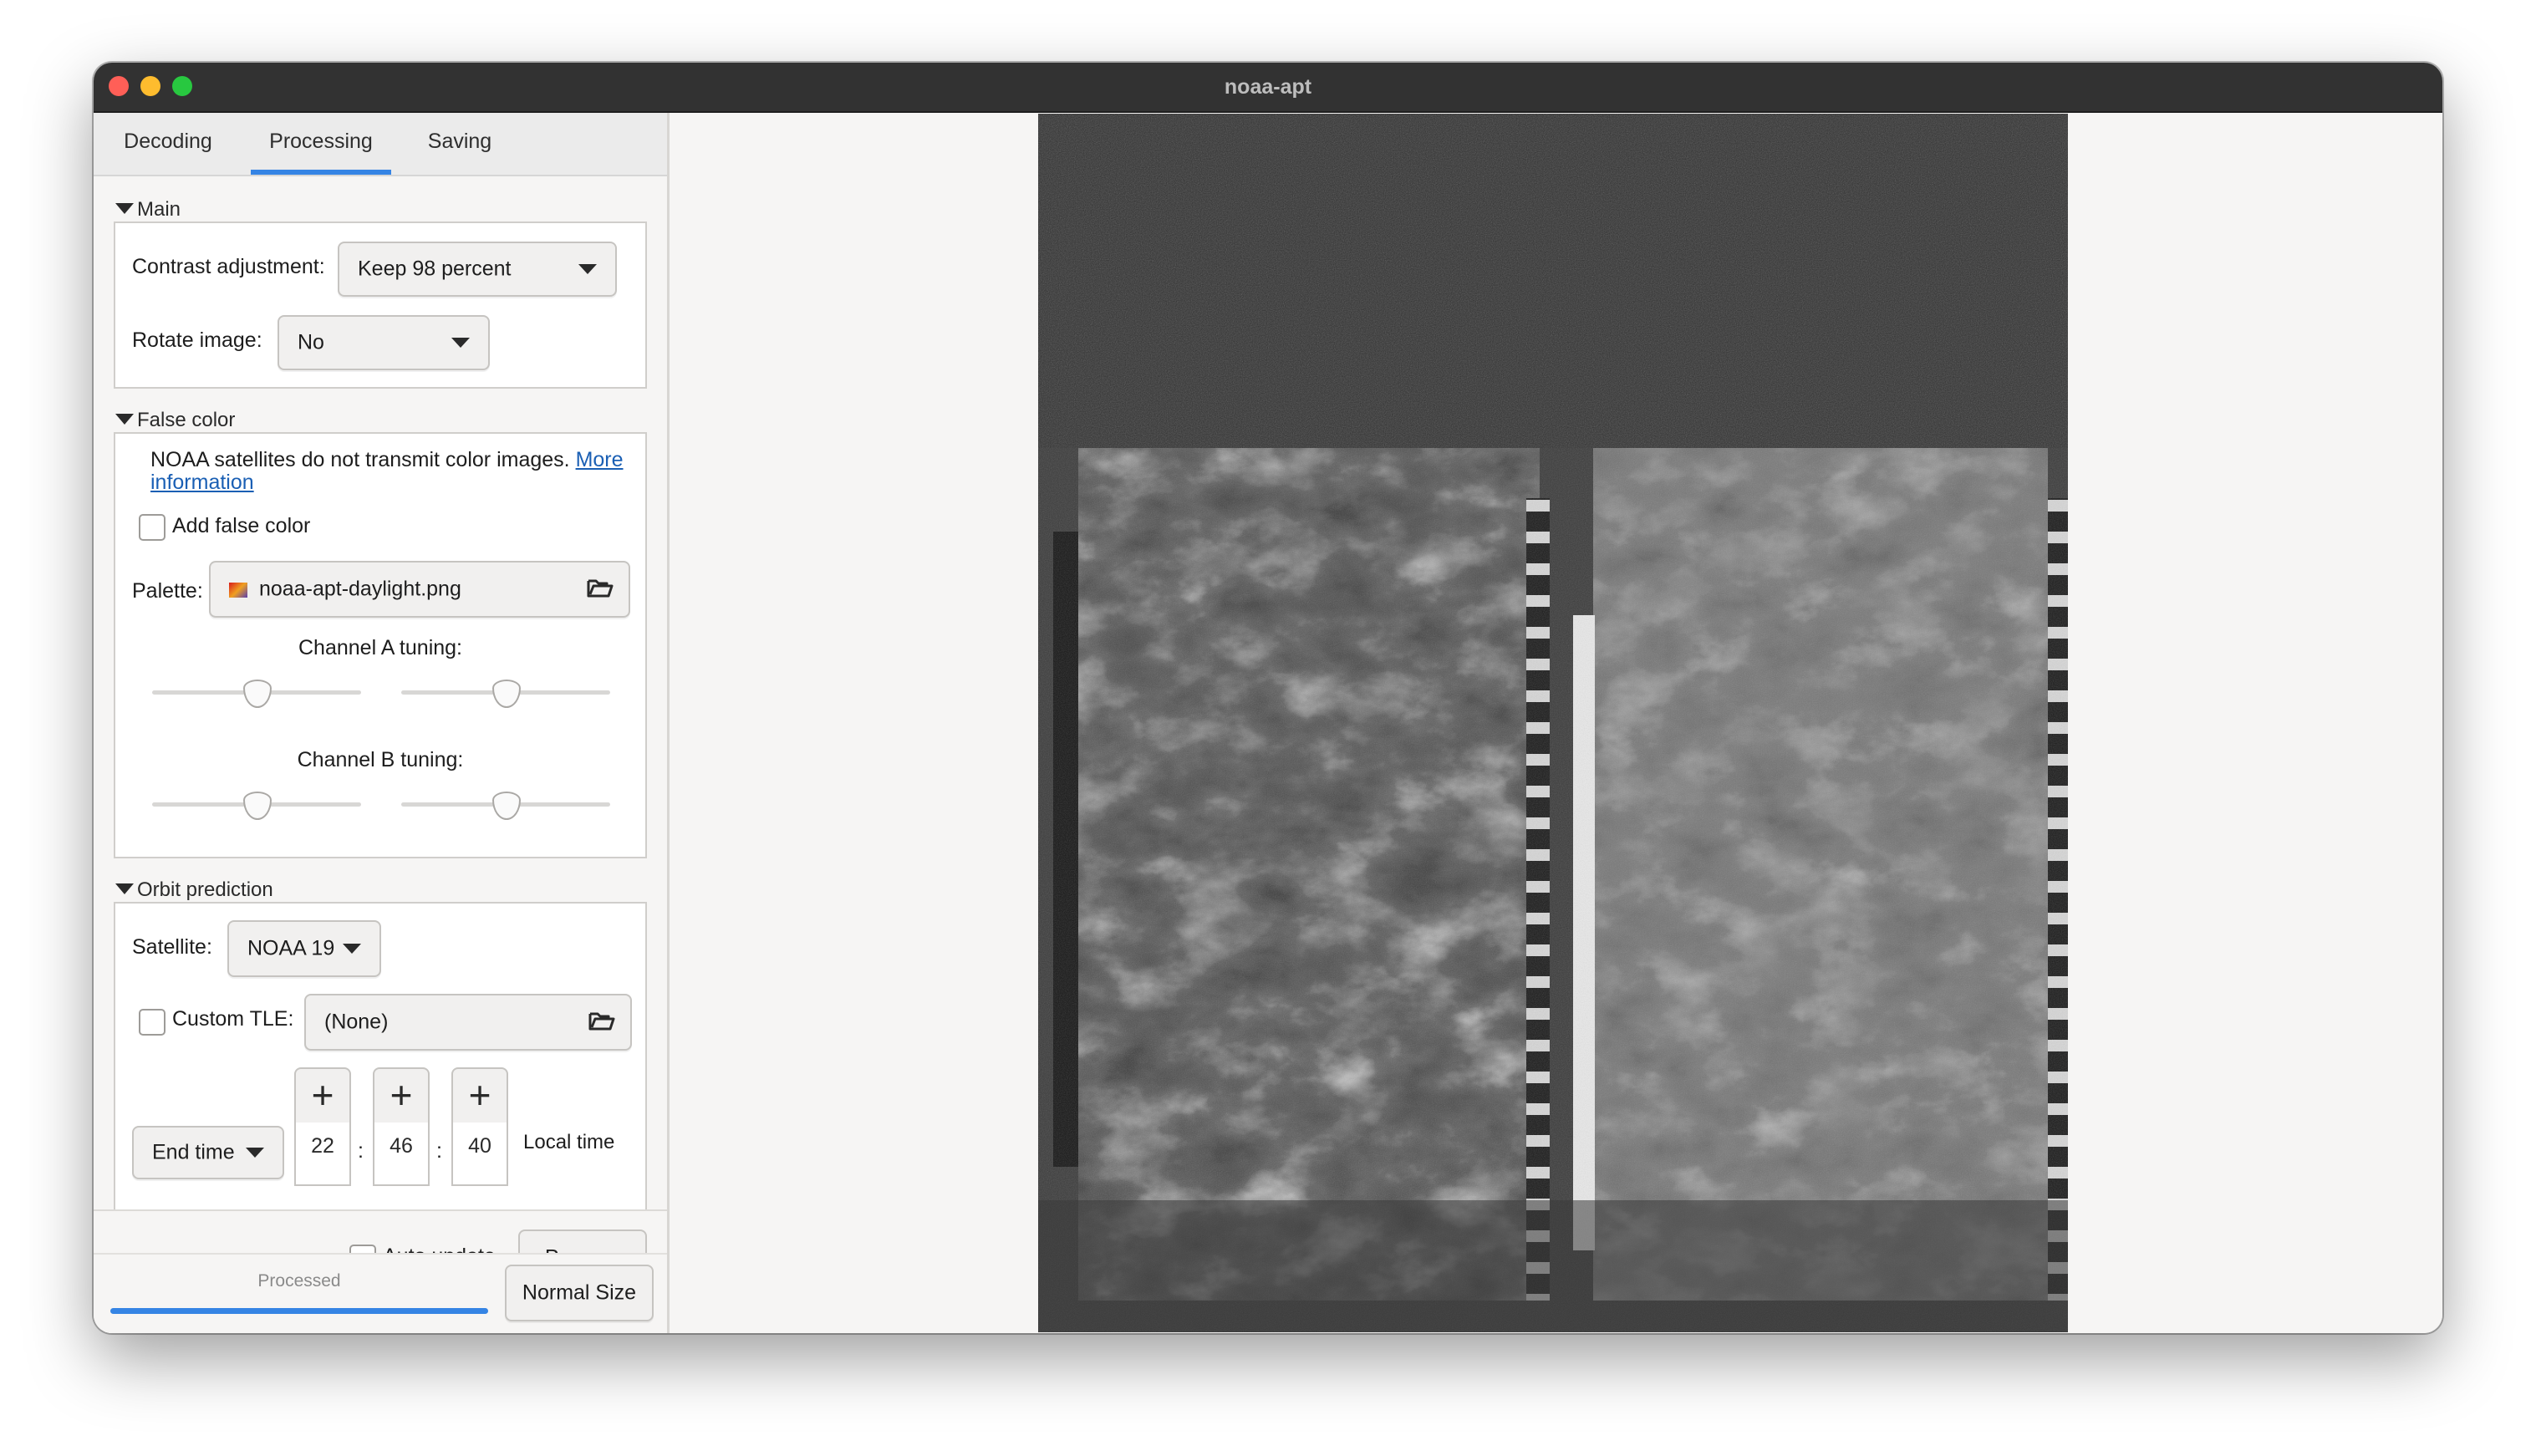 This screenshot has width=2536, height=1456. Describe the element at coordinates (468, 1022) in the screenshot. I see `custom-tle-file-button: (None)` at that location.